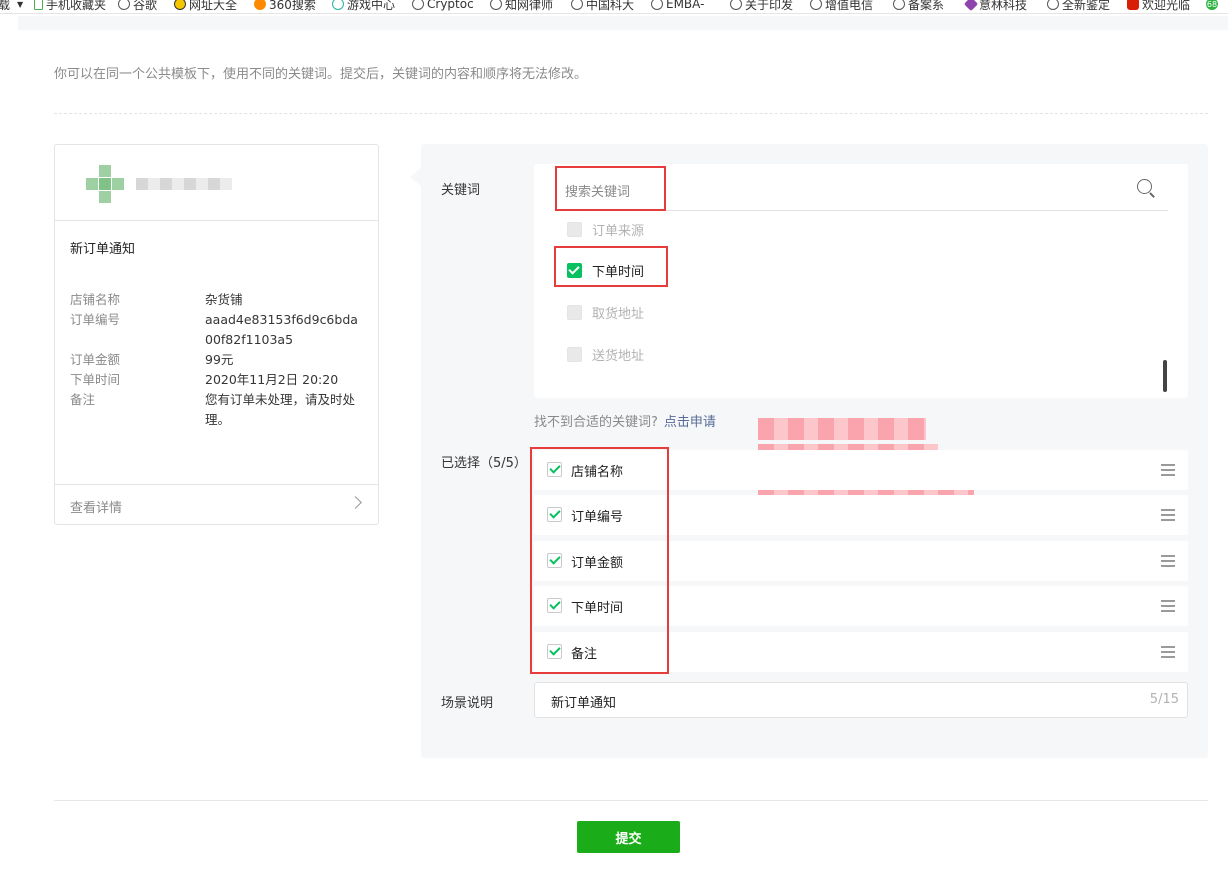 This screenshot has height=892, width=1228. I want to click on keyword-option: 取货地址, so click(605, 312).